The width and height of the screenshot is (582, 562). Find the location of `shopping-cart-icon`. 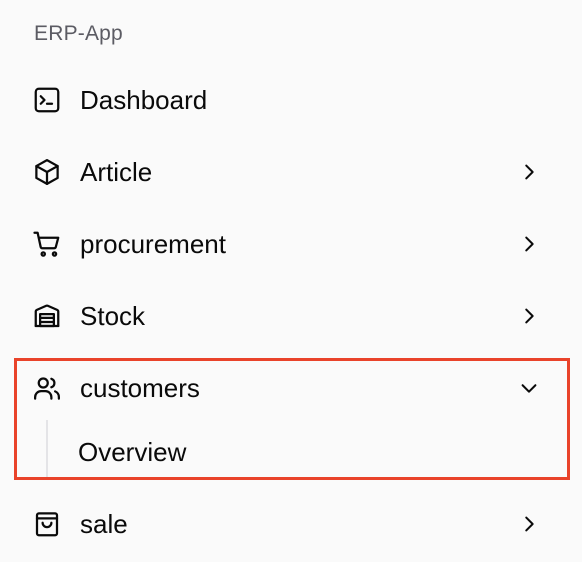

shopping-cart-icon is located at coordinates (47, 244).